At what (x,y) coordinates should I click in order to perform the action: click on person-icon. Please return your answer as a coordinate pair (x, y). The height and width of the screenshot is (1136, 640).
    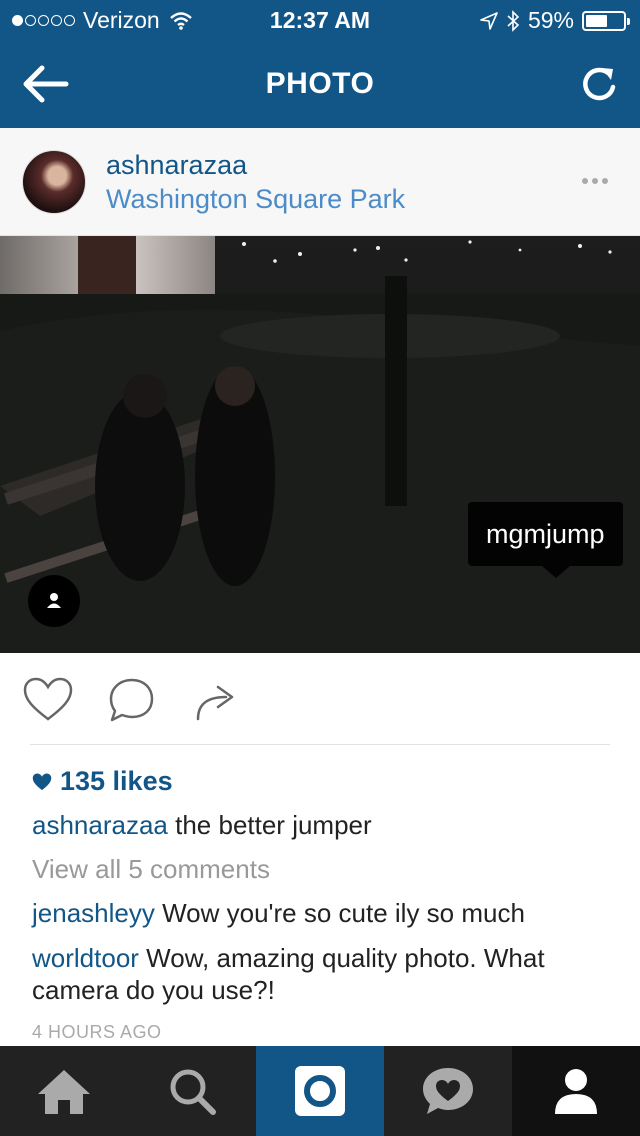
    Looking at the image, I should click on (54, 600).